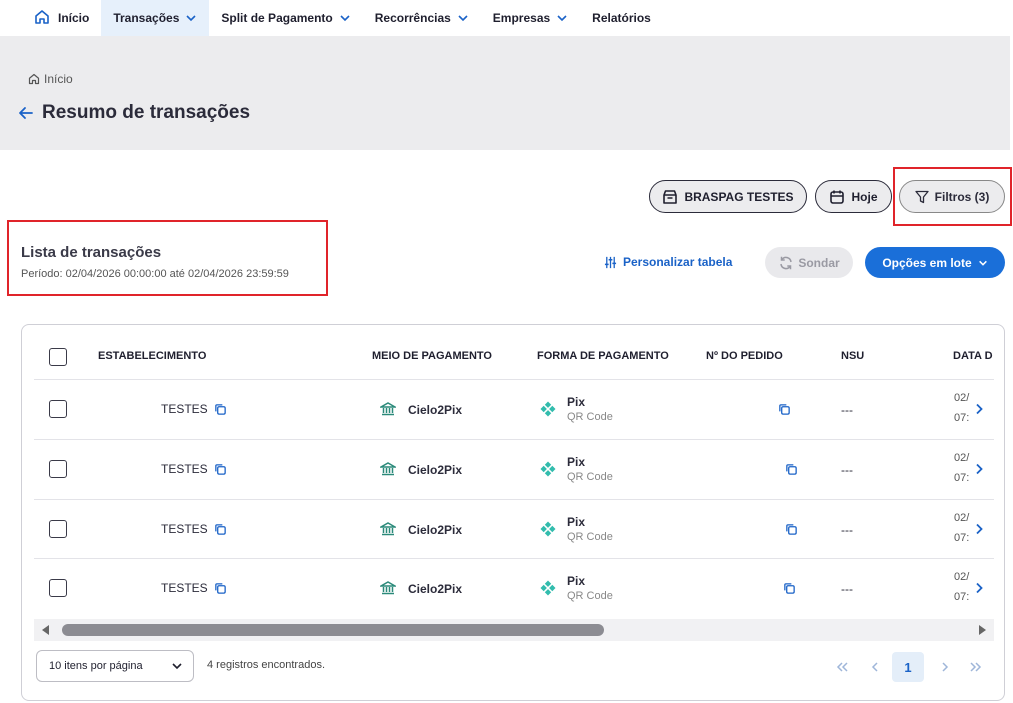  I want to click on title-row: Resumo de transações, so click(134, 113).